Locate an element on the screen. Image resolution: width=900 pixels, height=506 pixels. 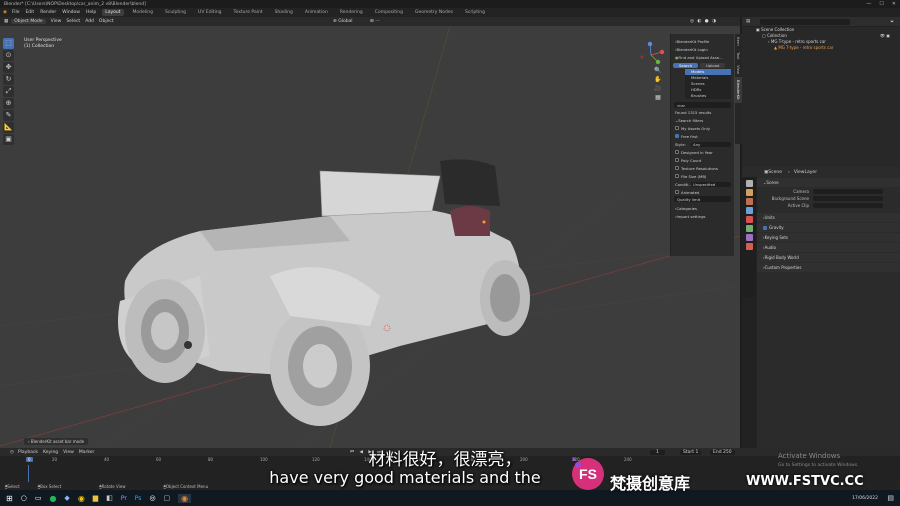
taskbar-unreal-icon: ◎ is located at coordinates (152, 498).